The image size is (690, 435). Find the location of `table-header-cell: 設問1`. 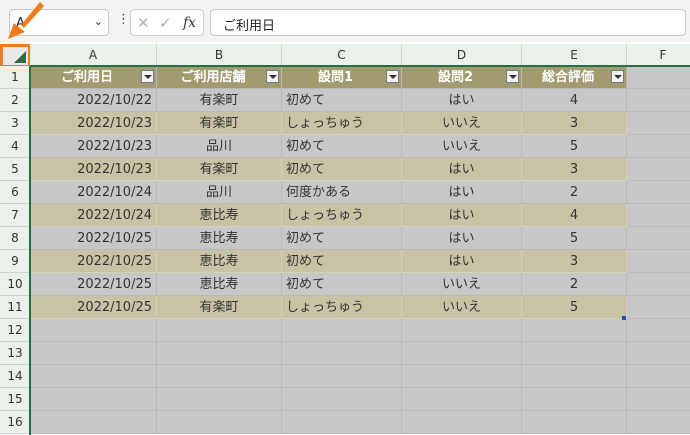

table-header-cell: 設問1 is located at coordinates (342, 77).